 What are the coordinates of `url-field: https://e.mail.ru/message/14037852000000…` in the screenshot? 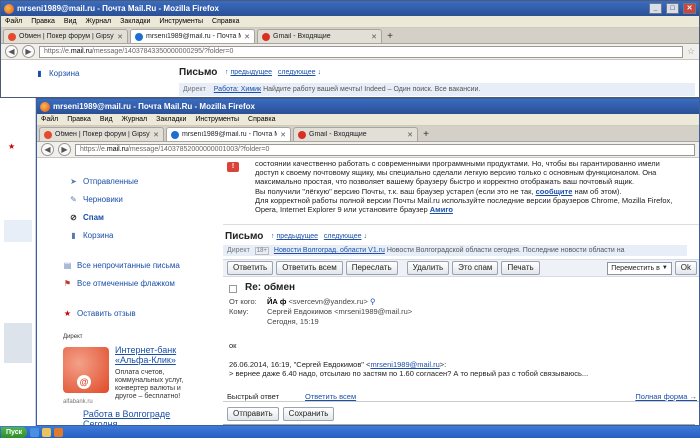 It's located at (385, 149).